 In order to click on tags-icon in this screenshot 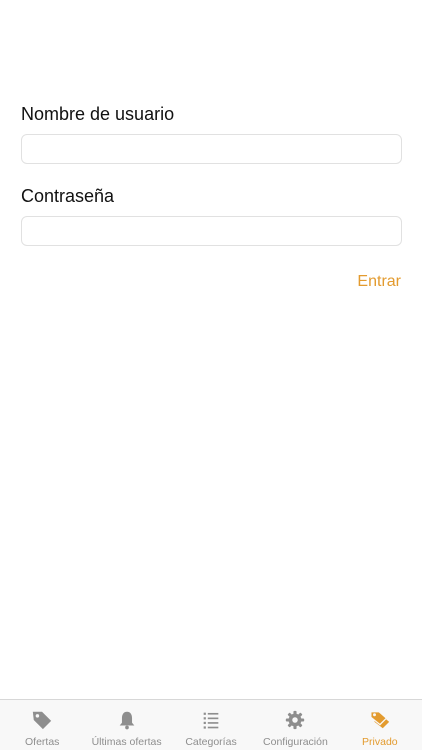, I will do `click(379, 720)`.